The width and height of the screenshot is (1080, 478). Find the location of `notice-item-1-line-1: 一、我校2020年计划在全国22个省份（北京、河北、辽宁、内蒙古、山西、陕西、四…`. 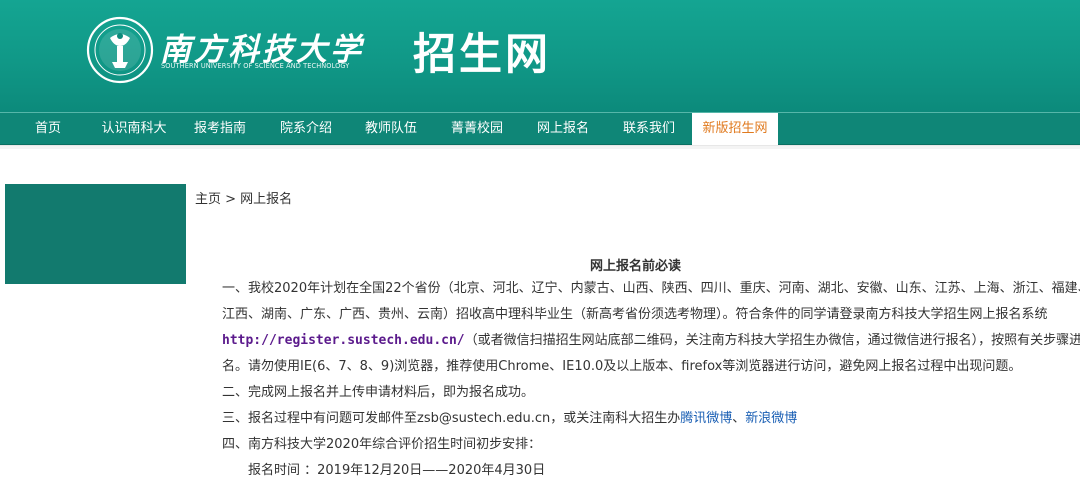

notice-item-1-line-1: 一、我校2020年计划在全国22个省份（北京、河北、辽宁、内蒙古、山西、陕西、四… is located at coordinates (651, 288).